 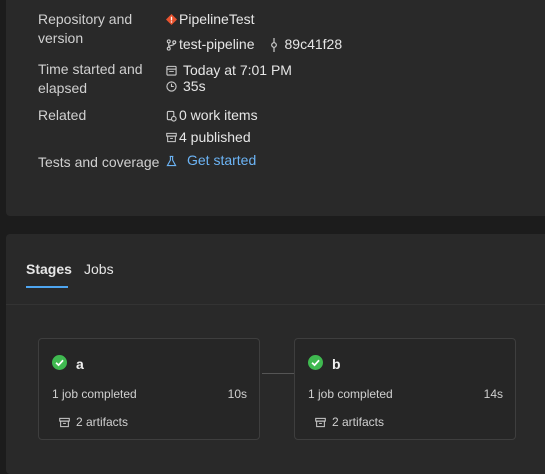 I want to click on tab-jobs: Jobs, so click(x=99, y=269).